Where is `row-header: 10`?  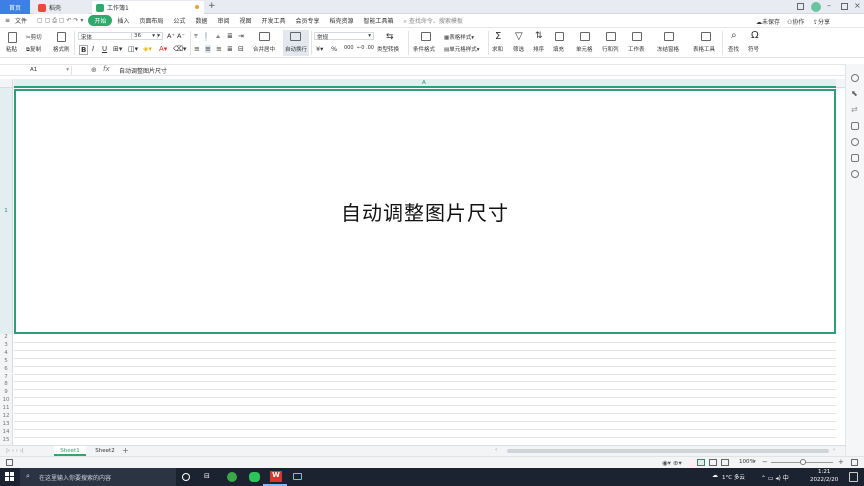 row-header: 10 is located at coordinates (6, 401).